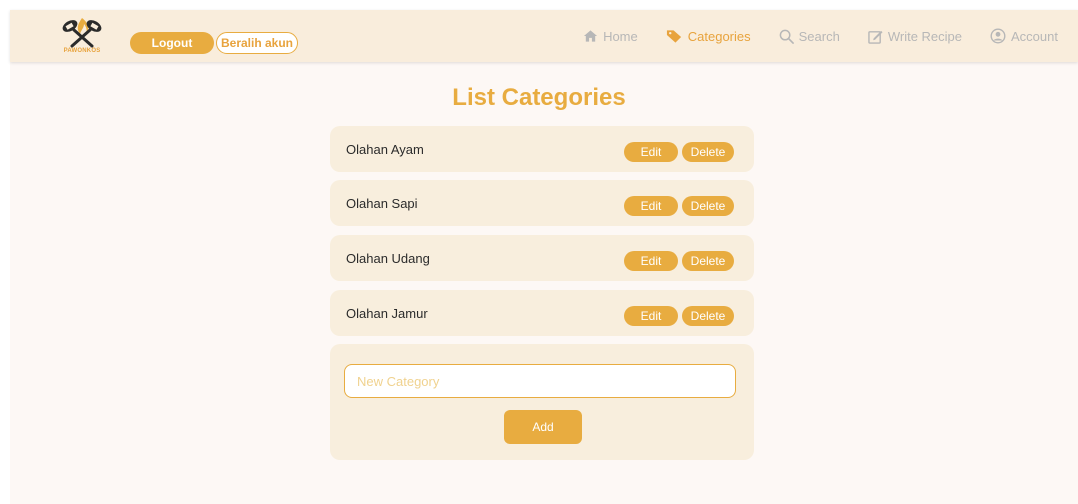 The width and height of the screenshot is (1078, 504). Describe the element at coordinates (925, 36) in the screenshot. I see `nav-label-write-recipe: Write Recipe` at that location.